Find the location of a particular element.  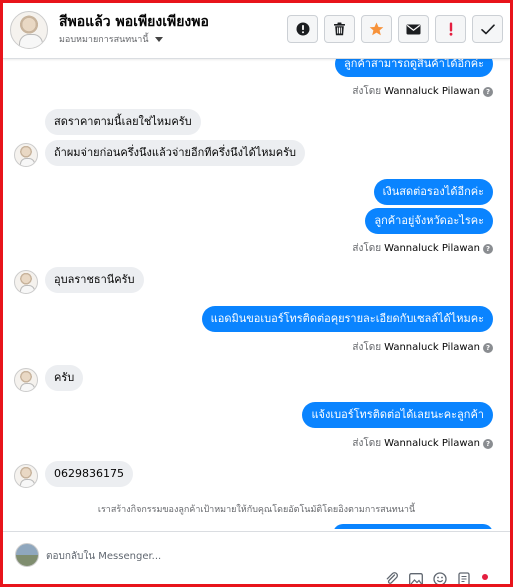

message-bubble-outgoing-partial is located at coordinates (413, 526).